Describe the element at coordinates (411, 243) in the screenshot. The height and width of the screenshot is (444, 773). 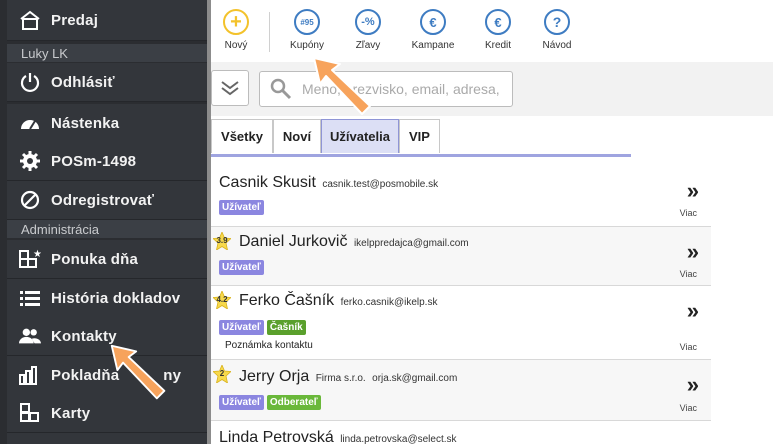
I see `contact-email: ikelppredajca@gmail.com` at that location.